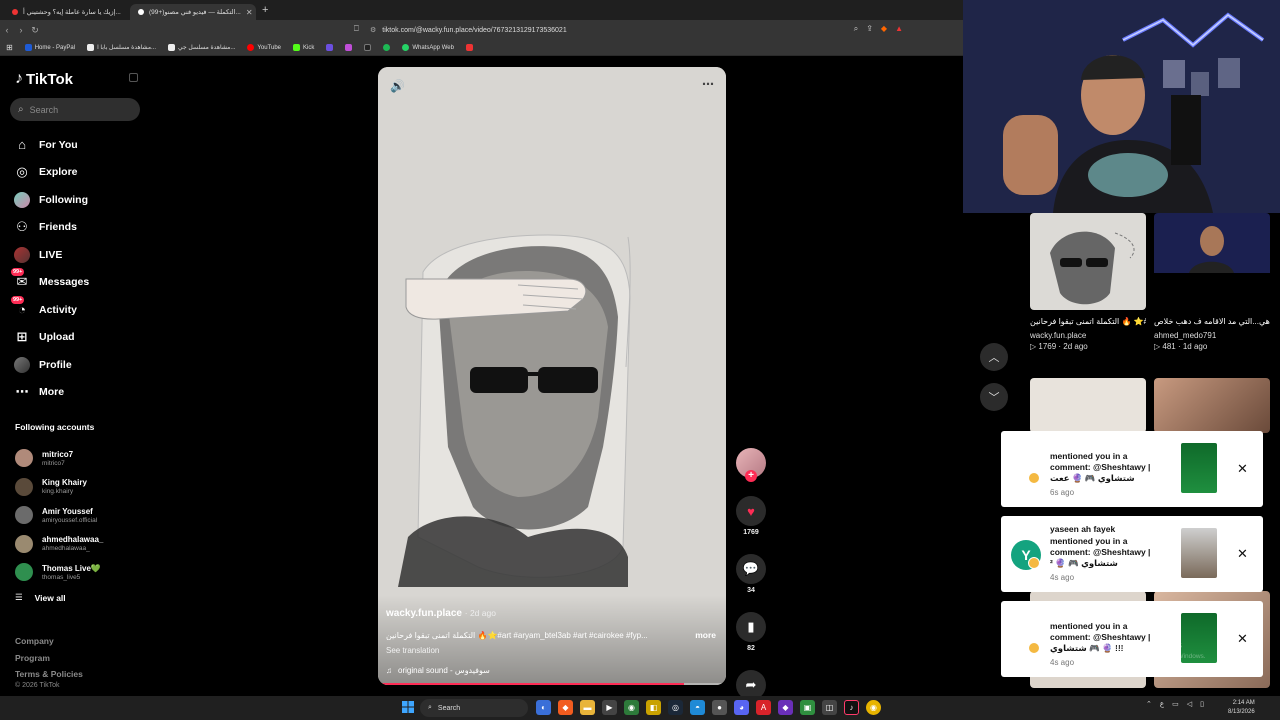 The image size is (1280, 720). I want to click on brave-shield-icon: ◆, so click(884, 29).